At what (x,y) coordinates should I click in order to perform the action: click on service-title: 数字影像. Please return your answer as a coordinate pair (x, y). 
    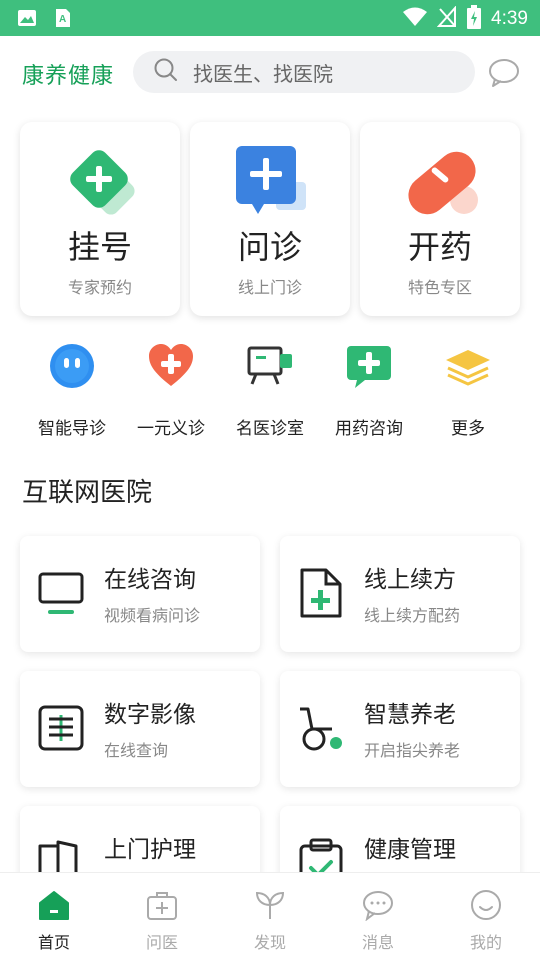
    Looking at the image, I should click on (150, 715).